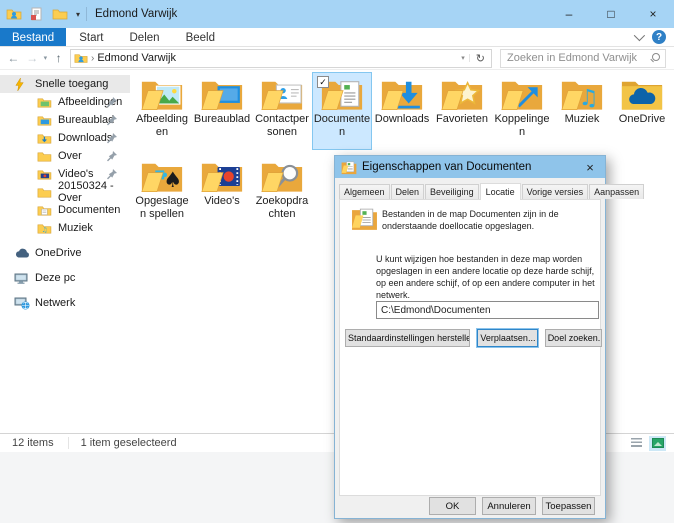 Image resolution: width=674 pixels, height=523 pixels. I want to click on sidebar-item-20150324-over: 20150324 - Over, so click(65, 192).